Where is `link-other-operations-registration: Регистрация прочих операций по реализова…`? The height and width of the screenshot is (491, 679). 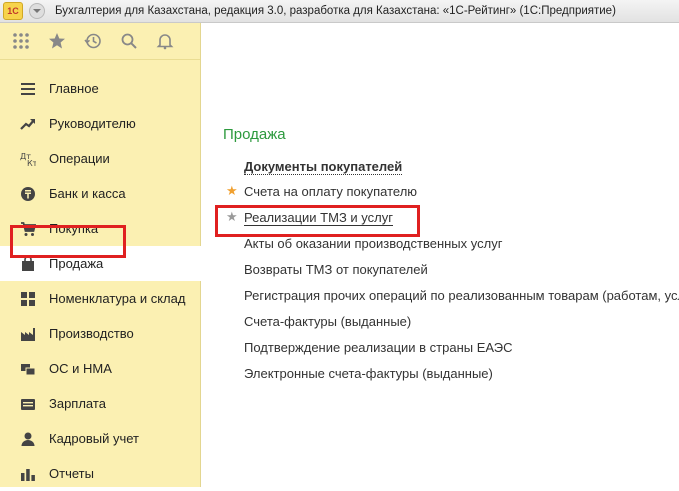 link-other-operations-registration: Регистрация прочих операций по реализова… is located at coordinates (461, 295).